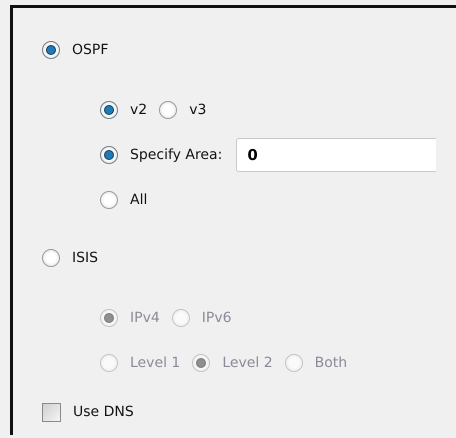 This screenshot has width=456, height=438. Describe the element at coordinates (139, 200) in the screenshot. I see `option-label: All` at that location.